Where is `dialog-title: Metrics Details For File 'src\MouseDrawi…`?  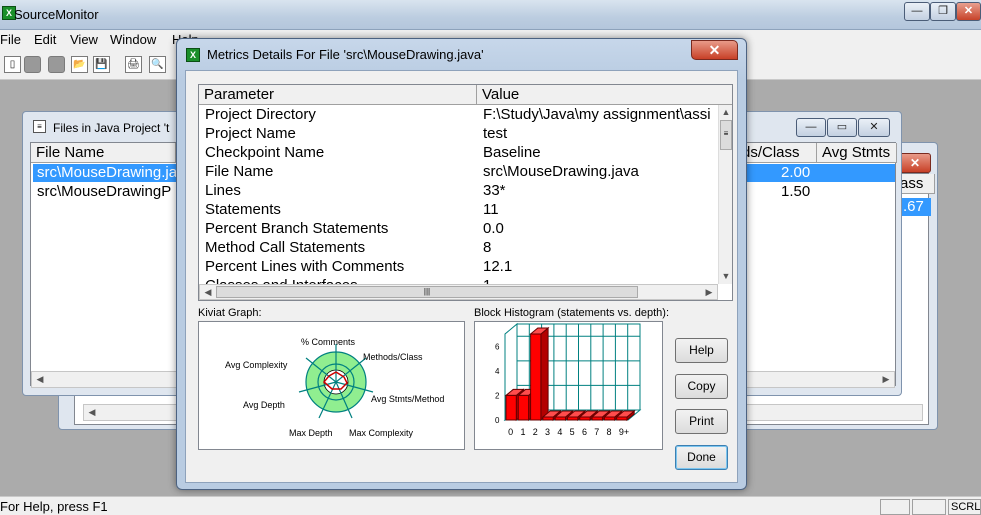 dialog-title: Metrics Details For File 'src\MouseDrawi… is located at coordinates (345, 54).